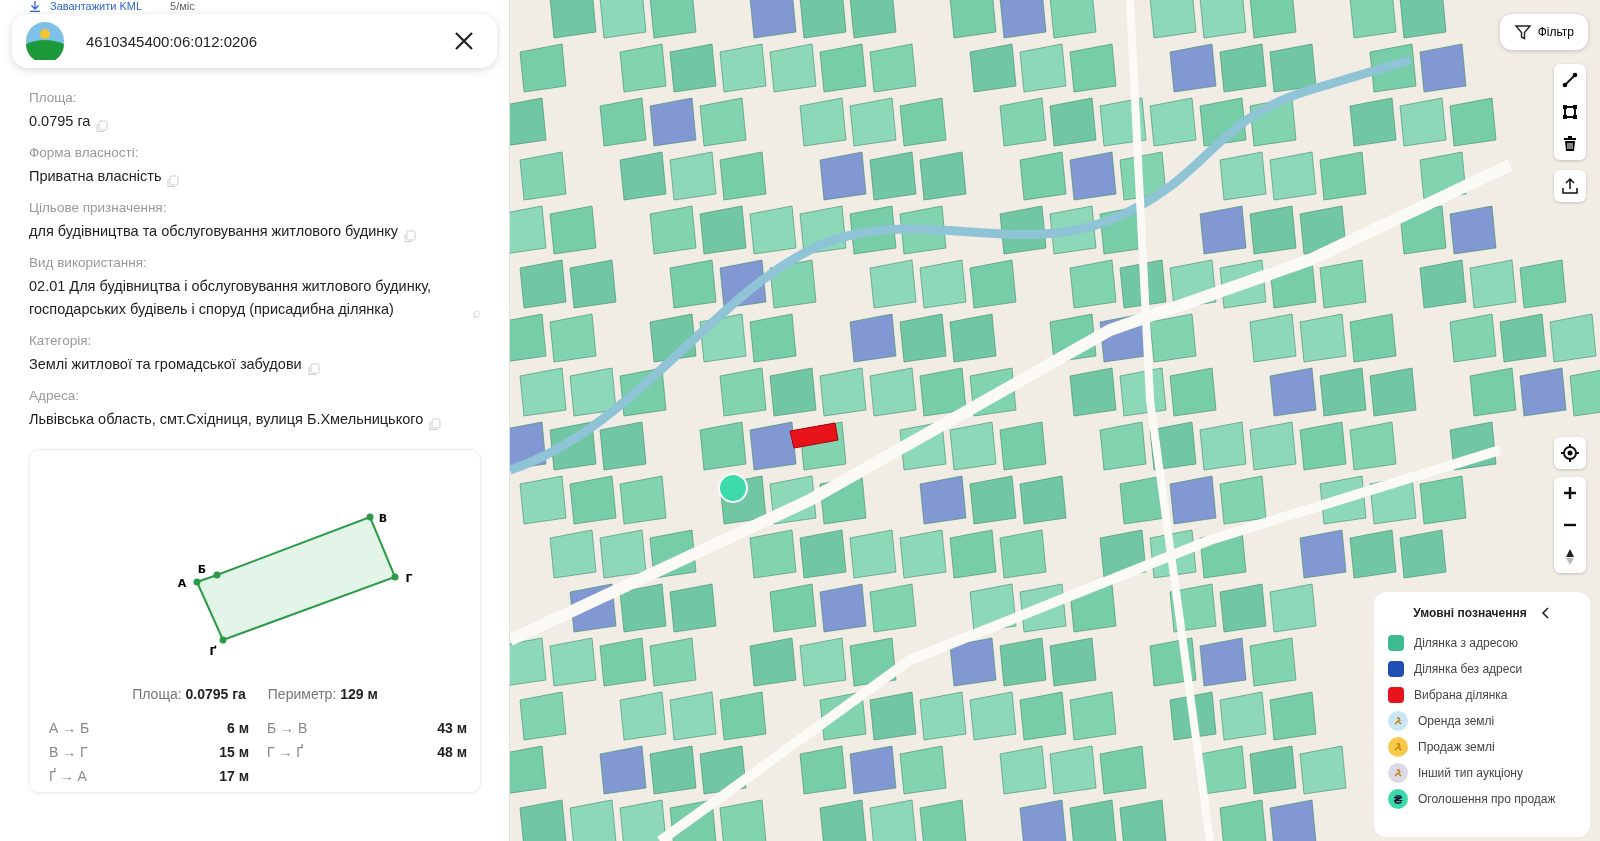 The height and width of the screenshot is (841, 1600). What do you see at coordinates (213, 651) in the screenshot?
I see `vertex-label: Ґ` at bounding box center [213, 651].